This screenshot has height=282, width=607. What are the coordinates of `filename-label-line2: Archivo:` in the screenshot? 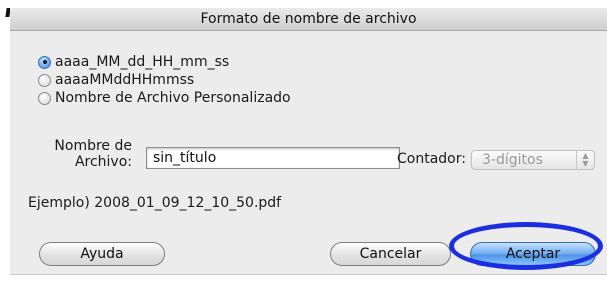 It's located at (103, 162).